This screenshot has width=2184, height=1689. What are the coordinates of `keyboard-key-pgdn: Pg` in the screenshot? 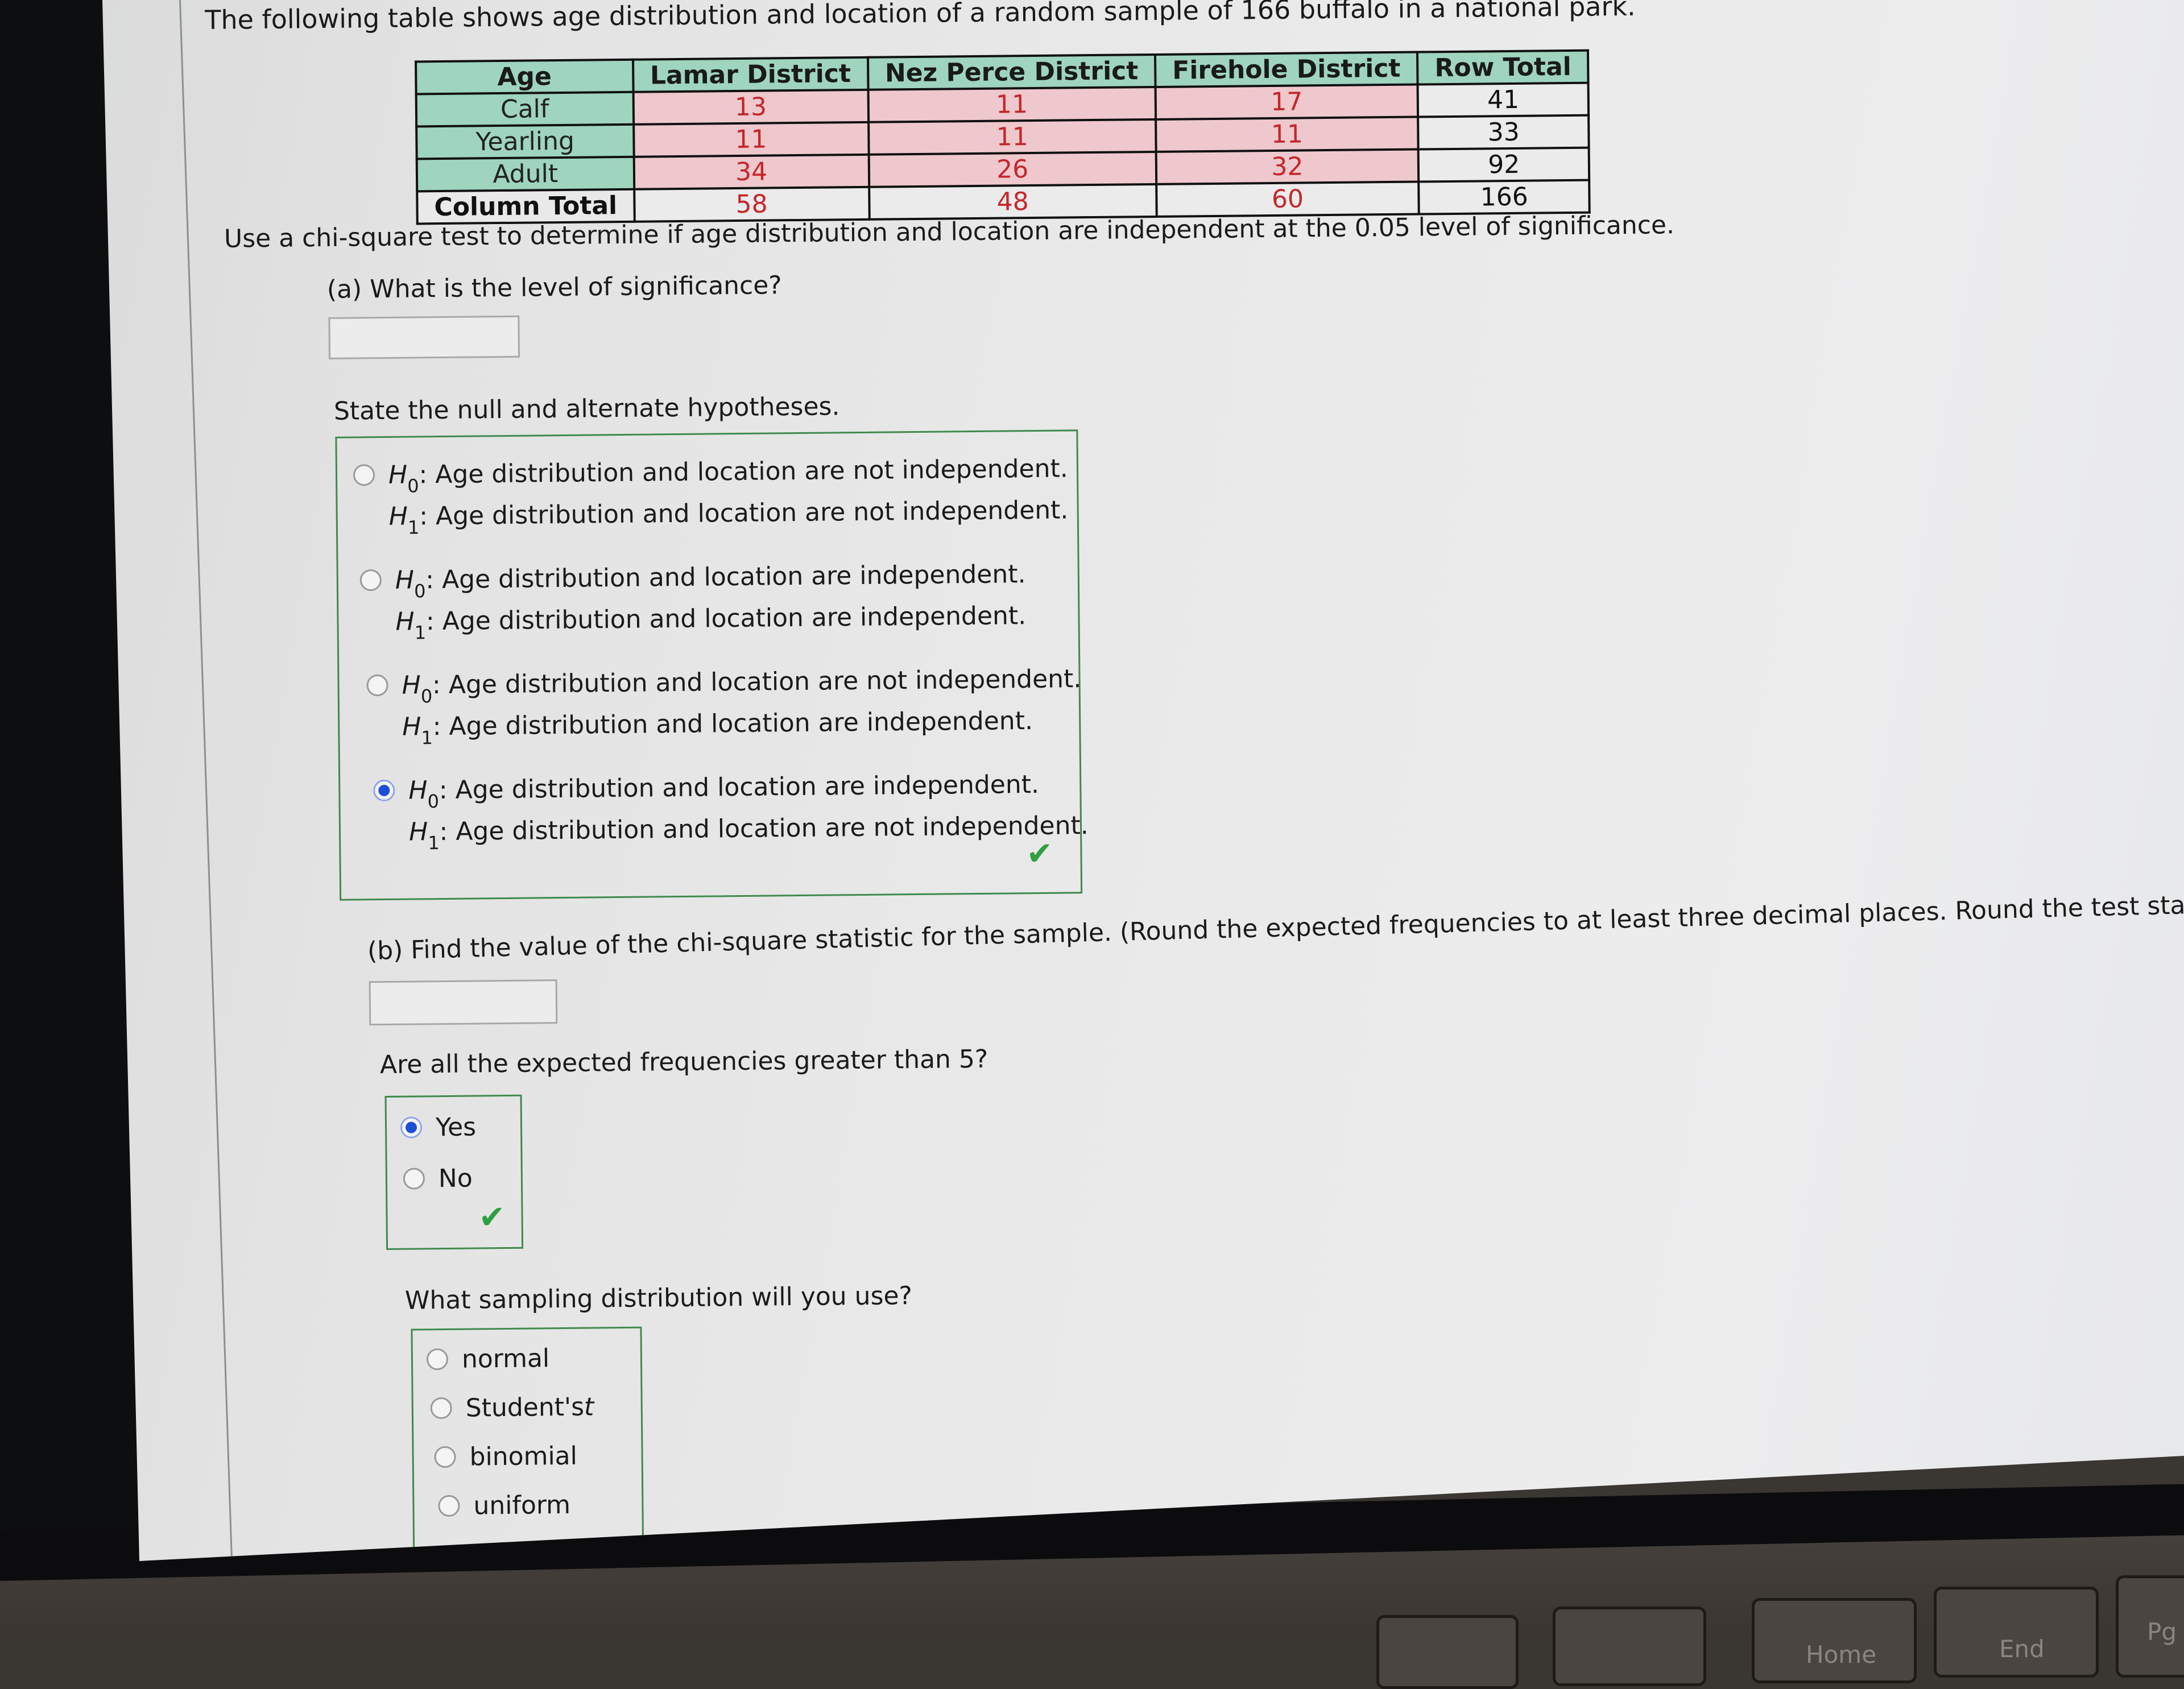 It's located at (2150, 1626).